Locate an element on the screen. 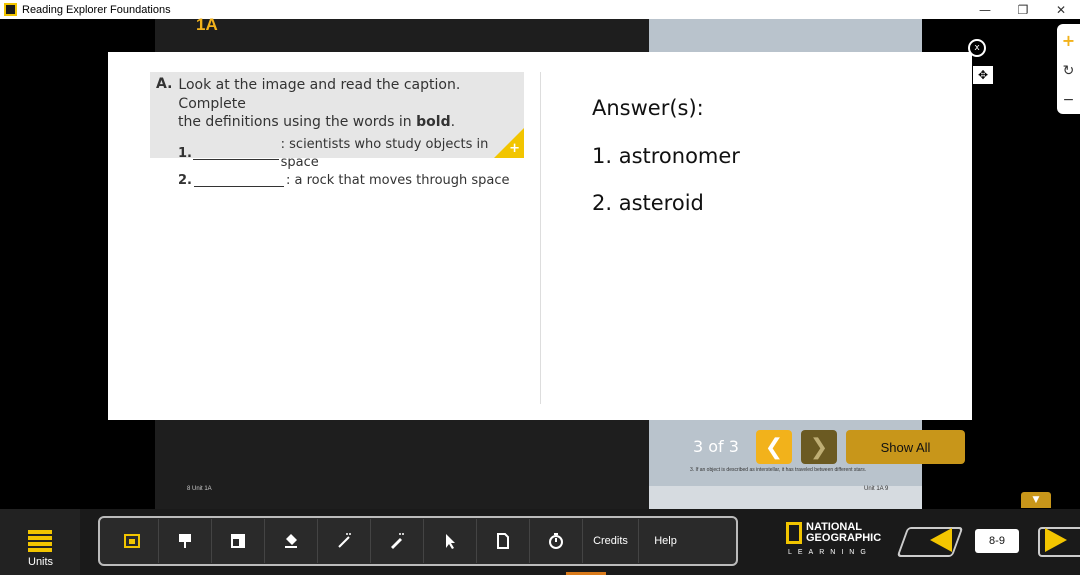 This screenshot has height=575, width=1080. question-bold-word: bold is located at coordinates (433, 122).